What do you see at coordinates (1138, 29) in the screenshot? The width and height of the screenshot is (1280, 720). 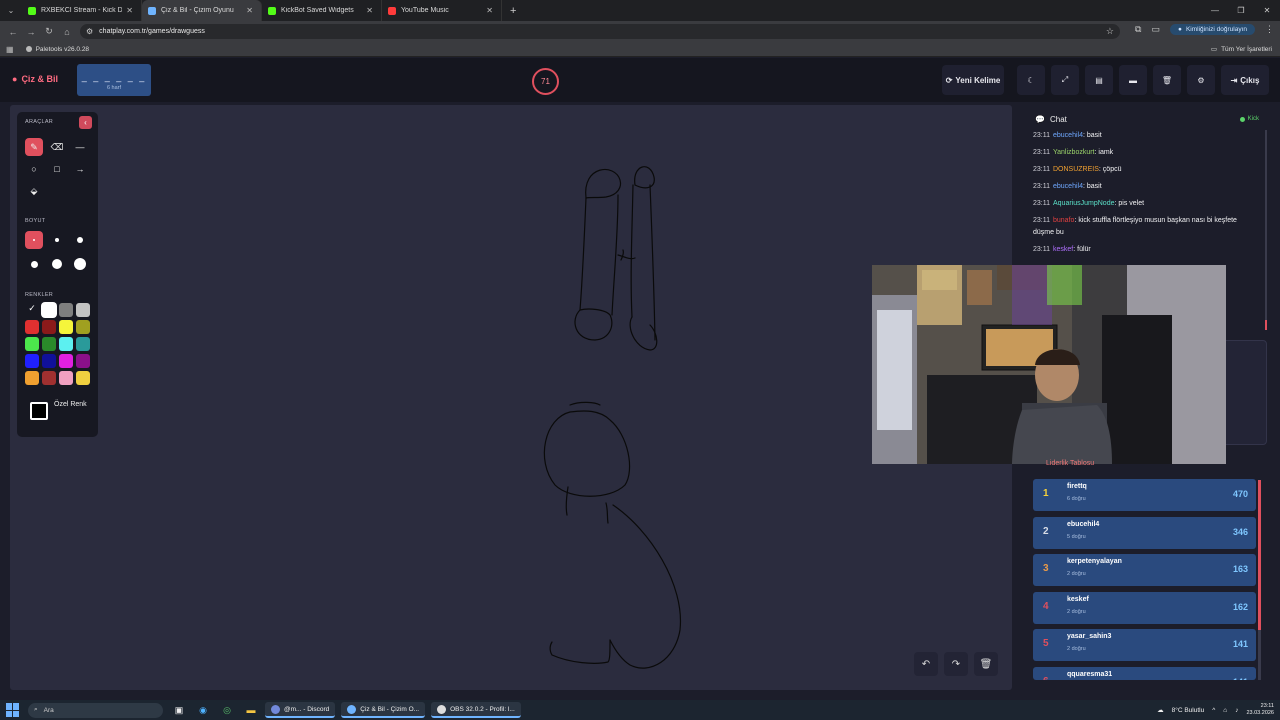 I see `extensions-icon: ⧉` at bounding box center [1138, 29].